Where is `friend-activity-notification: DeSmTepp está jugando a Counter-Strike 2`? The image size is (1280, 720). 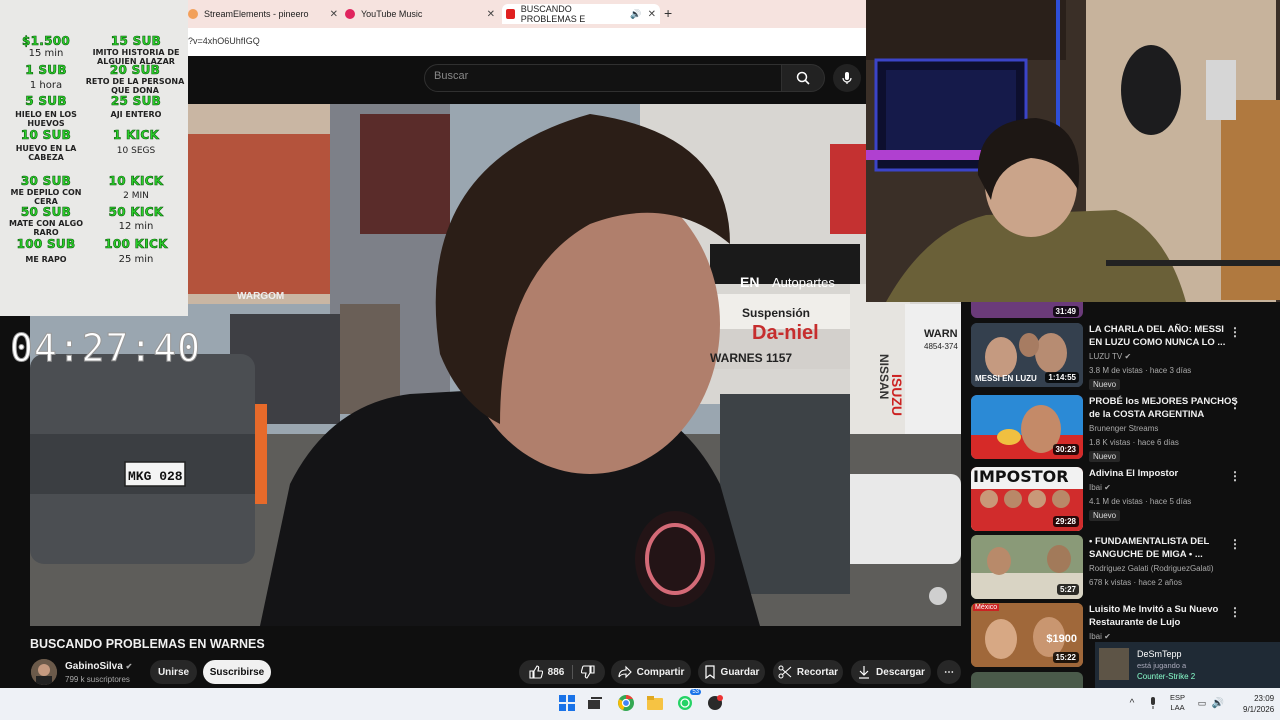 friend-activity-notification: DeSmTepp está jugando a Counter-Strike 2 is located at coordinates (1187, 665).